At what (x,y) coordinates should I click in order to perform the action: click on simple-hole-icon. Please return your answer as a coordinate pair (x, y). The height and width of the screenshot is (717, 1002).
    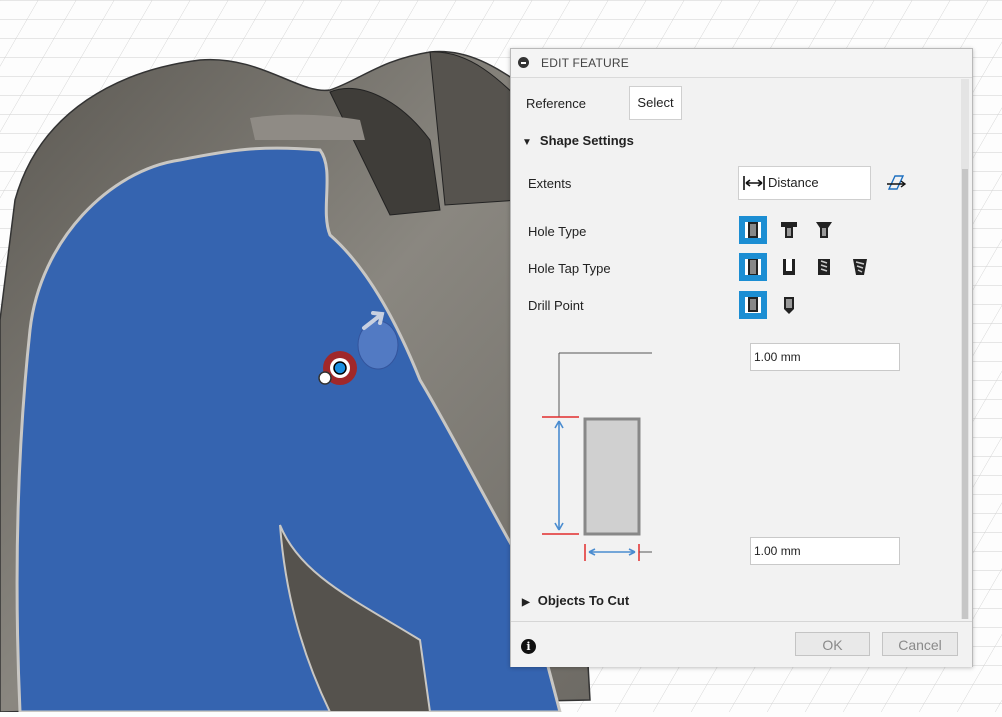
    Looking at the image, I should click on (753, 230).